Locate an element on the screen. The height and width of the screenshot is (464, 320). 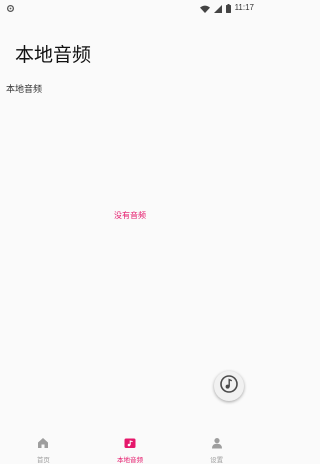
nav-item-local-audio: 本地音频 is located at coordinates (130, 446).